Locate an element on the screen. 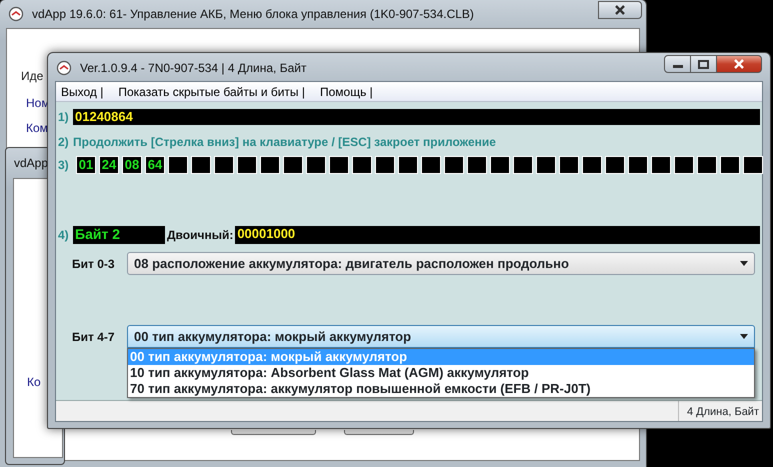 The height and width of the screenshot is (467, 773). menu-item: Выход | is located at coordinates (82, 91).